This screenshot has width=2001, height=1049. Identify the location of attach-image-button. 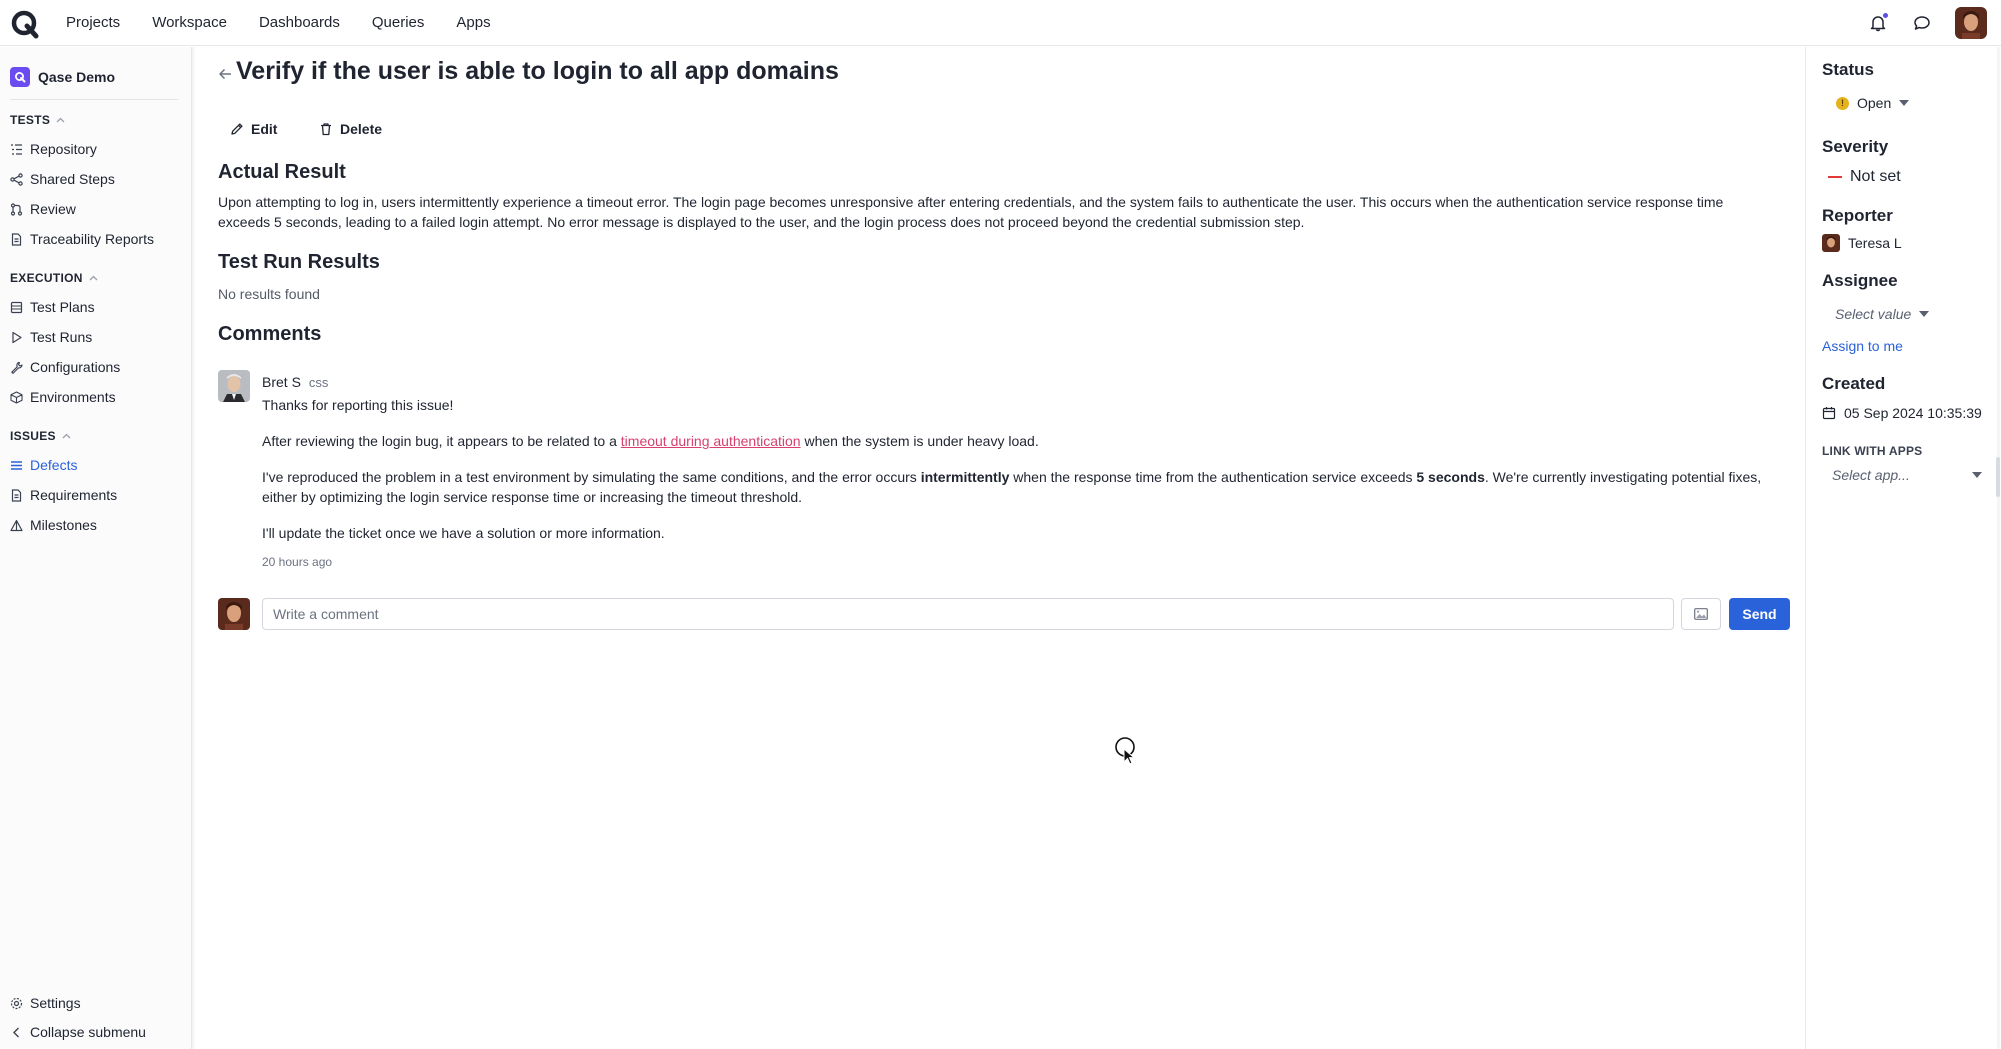
(1701, 614).